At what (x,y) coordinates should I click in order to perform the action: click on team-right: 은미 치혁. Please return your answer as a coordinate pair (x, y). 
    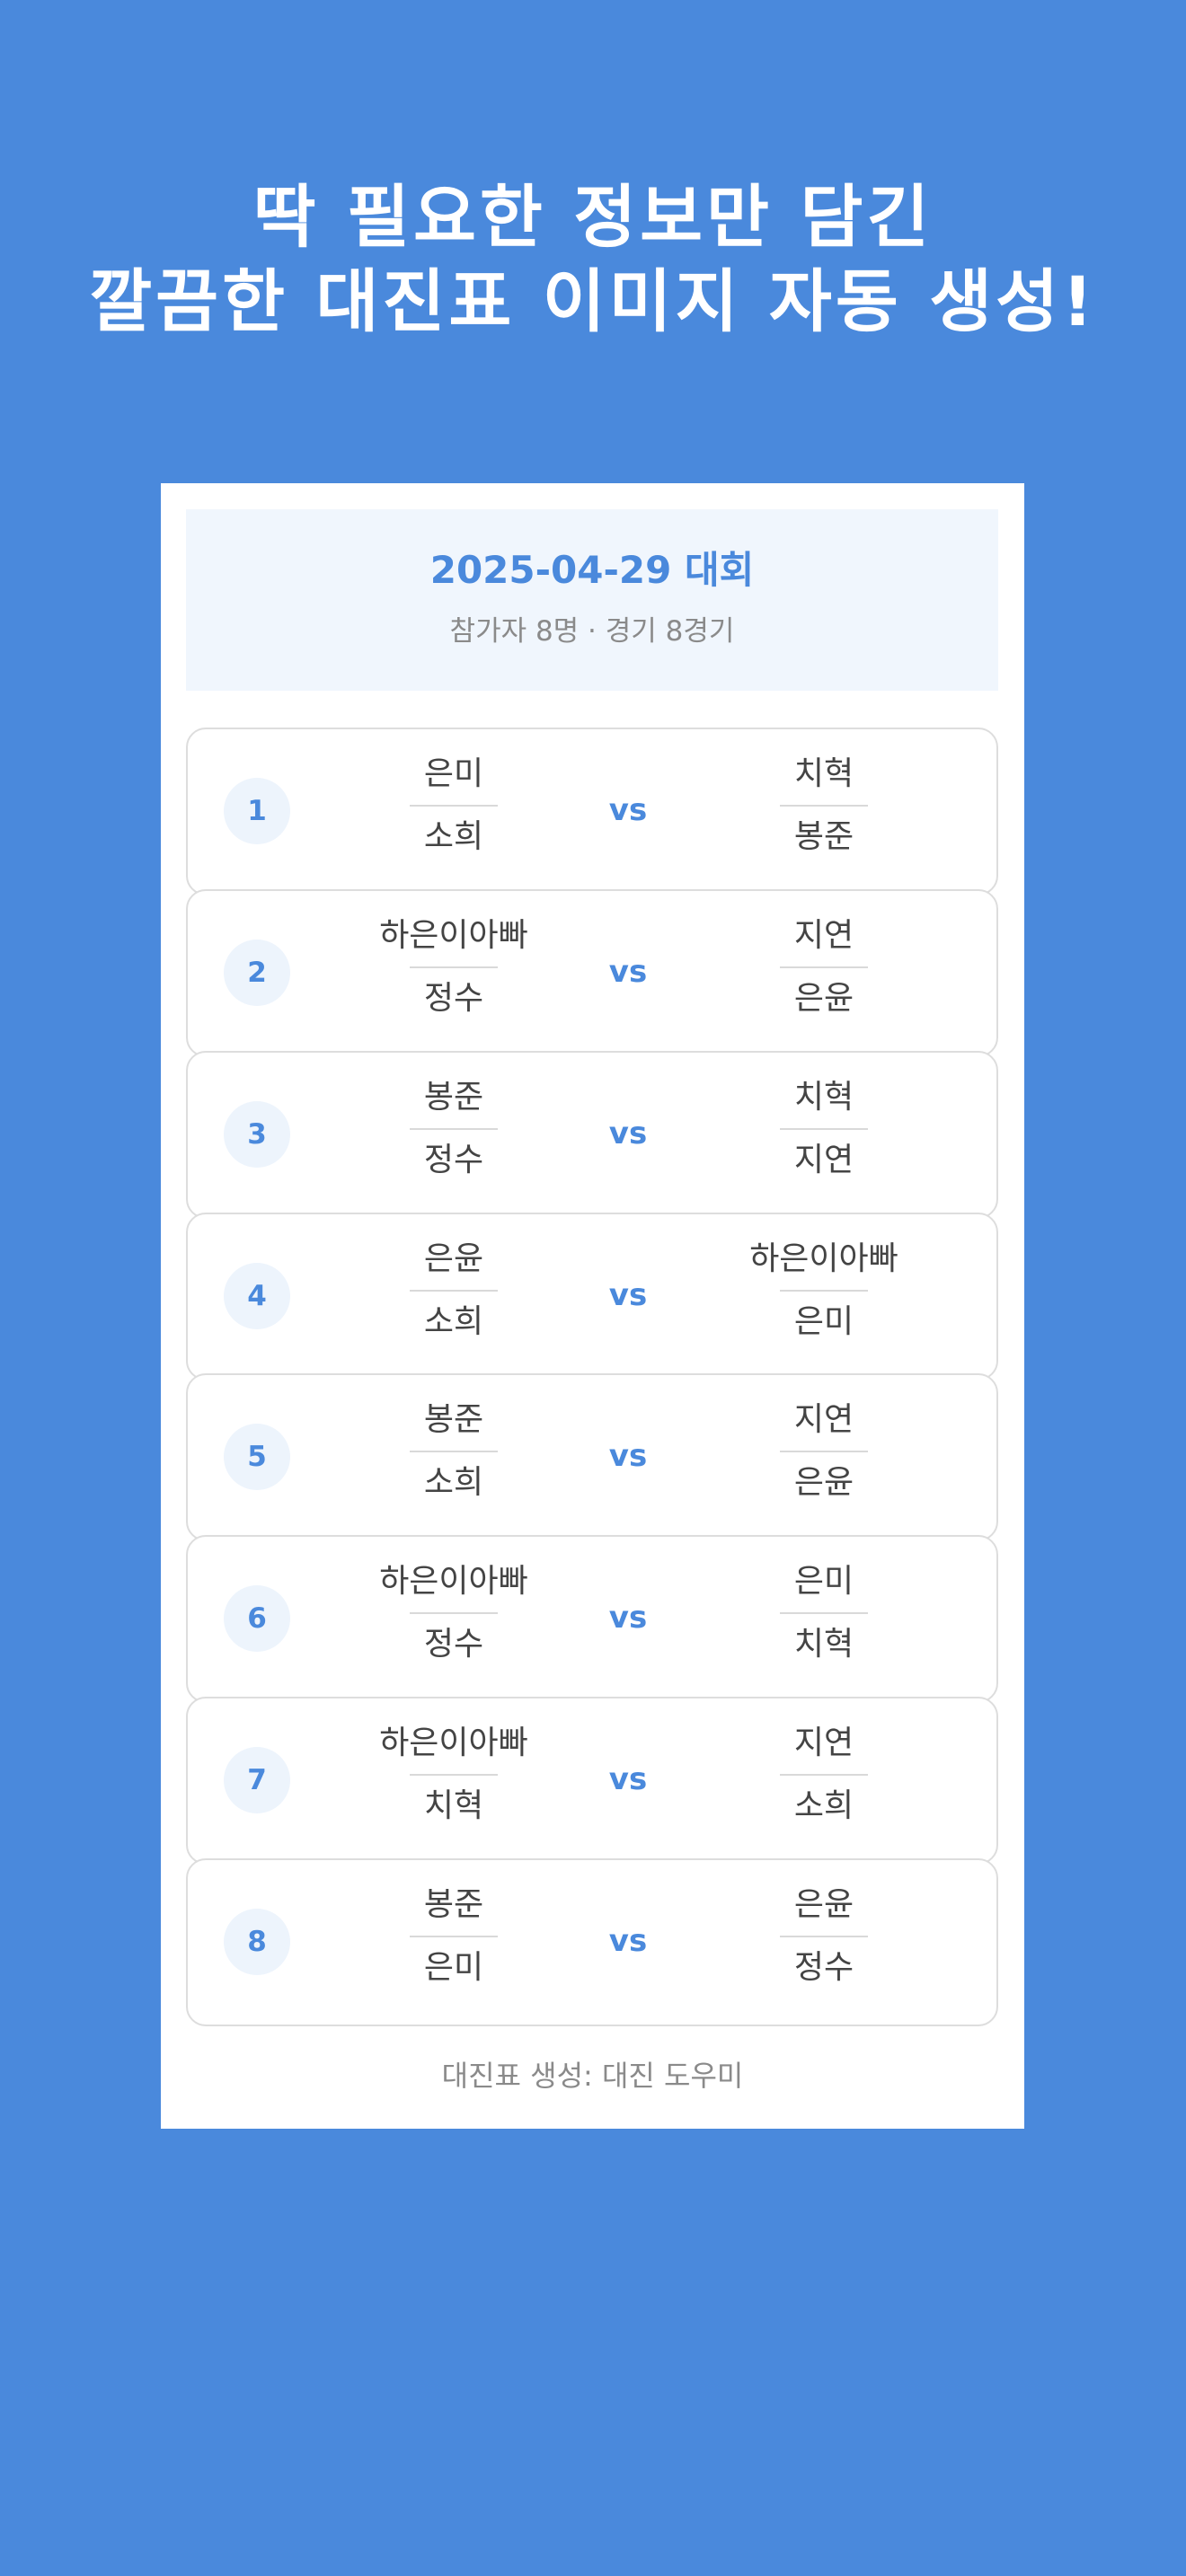
    Looking at the image, I should click on (824, 1613).